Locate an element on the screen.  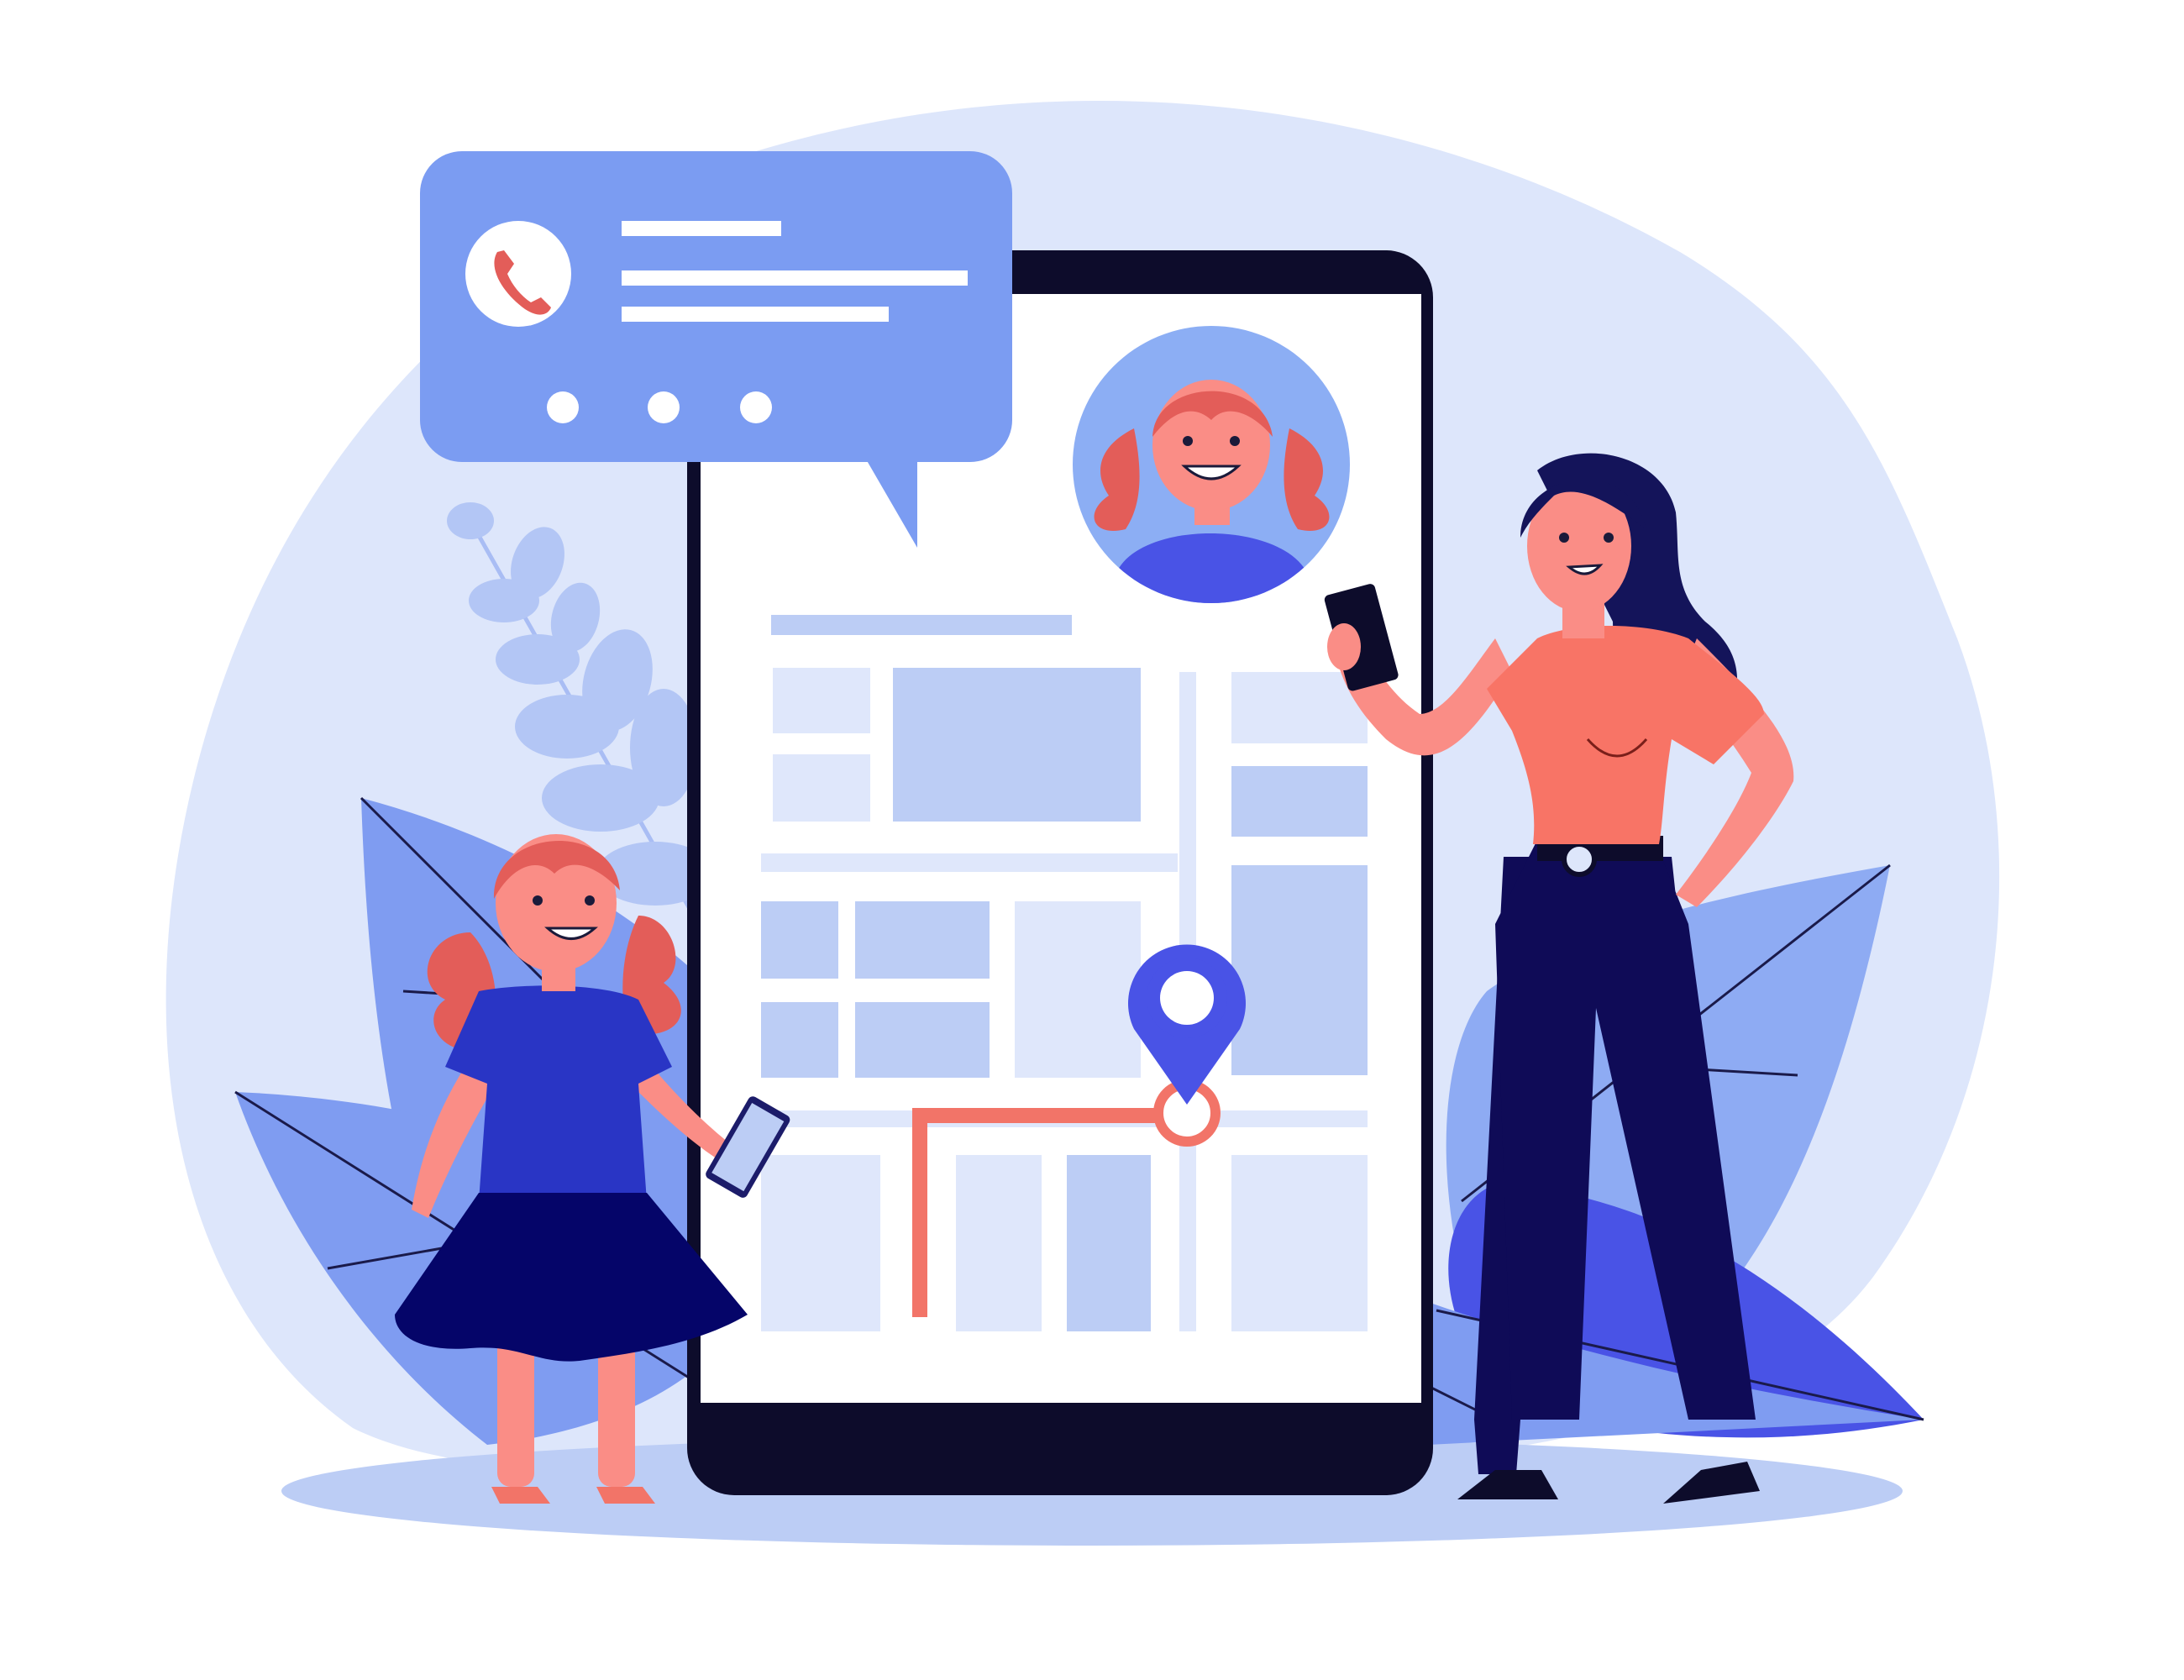
phone-icon-badge is located at coordinates (518, 274).